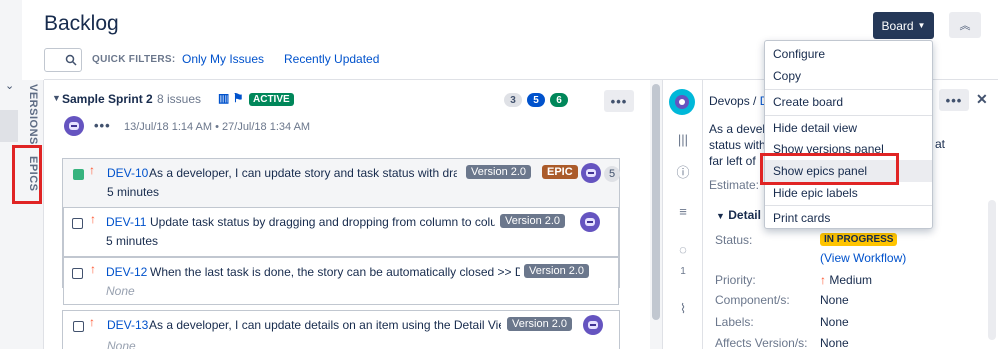 The image size is (998, 349). What do you see at coordinates (33, 214) in the screenshot?
I see `side-panel-tabs: VERSIONS EPICS` at bounding box center [33, 214].